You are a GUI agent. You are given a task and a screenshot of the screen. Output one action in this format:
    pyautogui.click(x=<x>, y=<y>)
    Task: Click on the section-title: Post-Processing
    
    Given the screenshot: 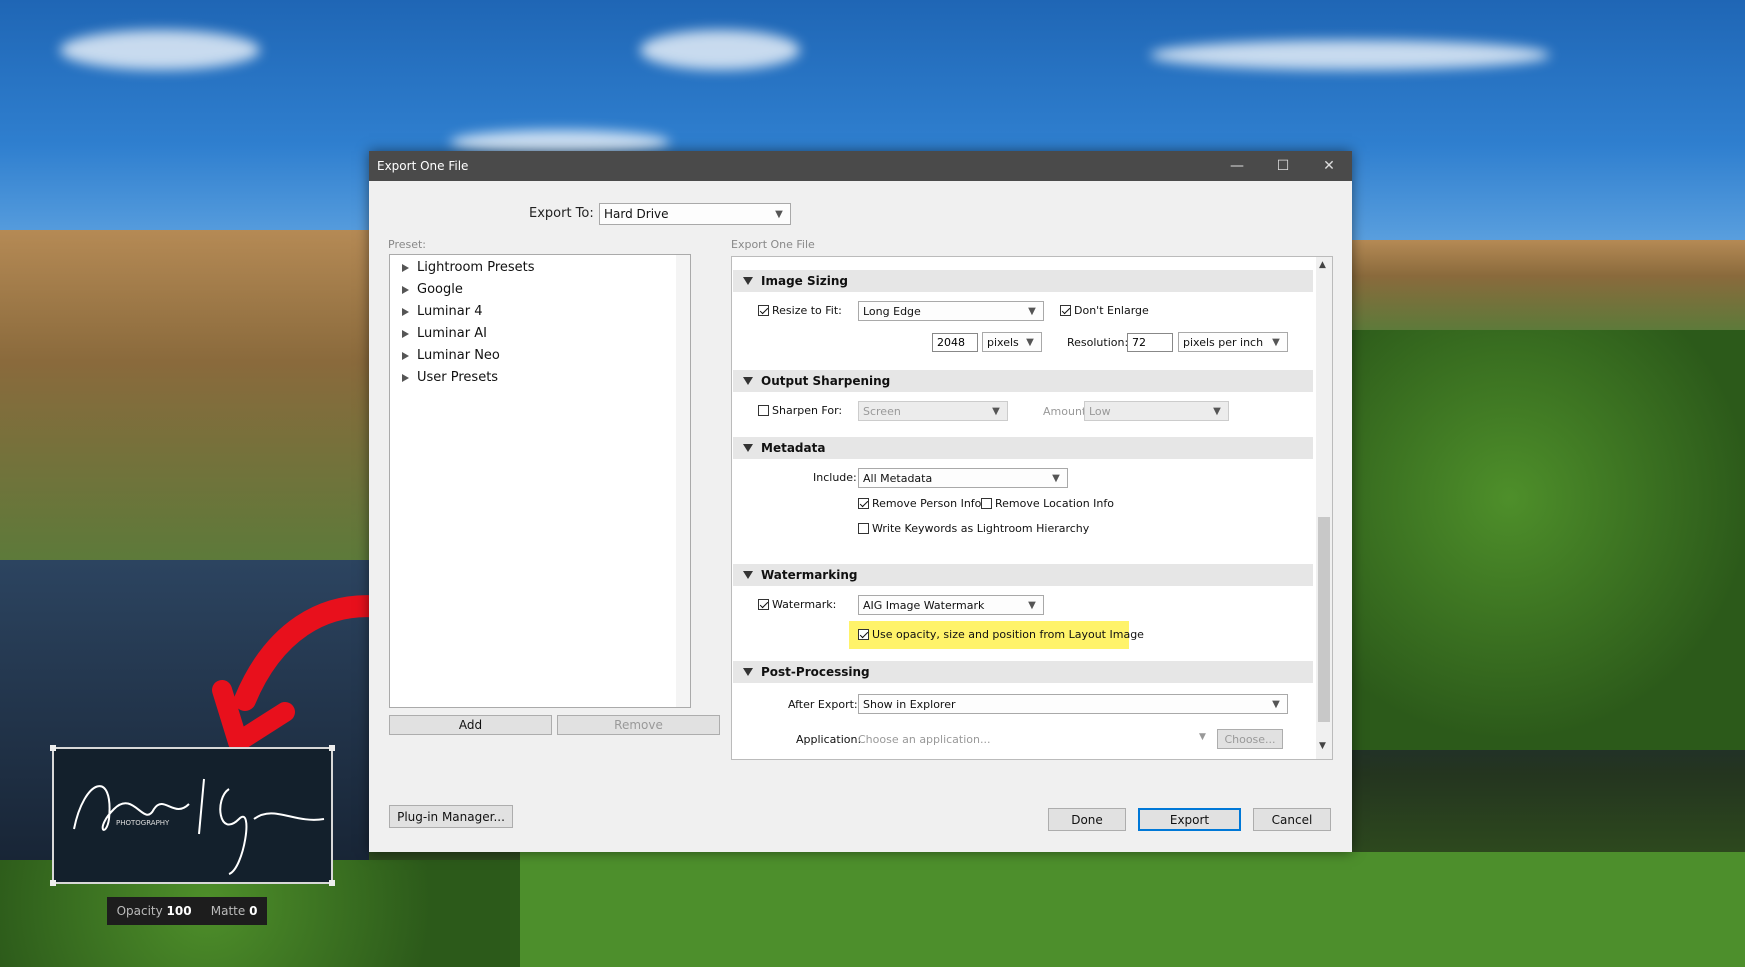 What is the action you would take?
    pyautogui.click(x=815, y=672)
    